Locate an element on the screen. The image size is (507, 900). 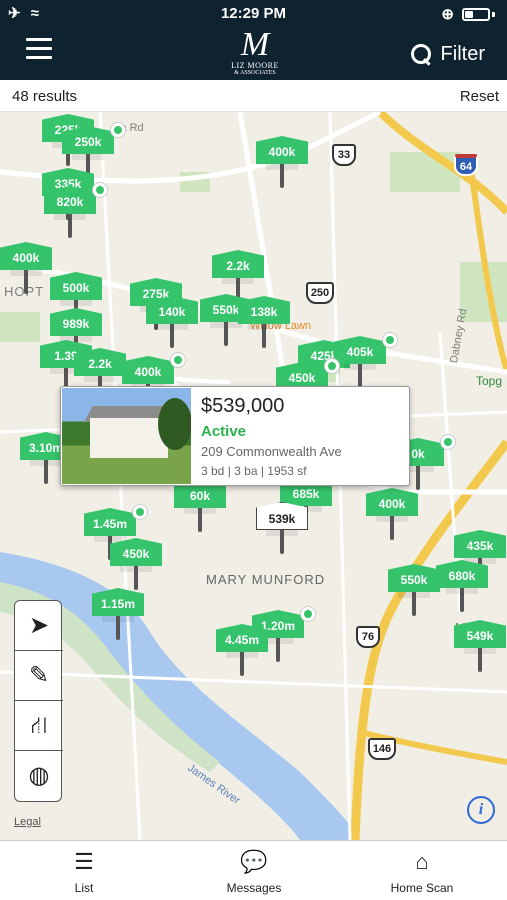
status-right: ⊕ is located at coordinates (468, 14).